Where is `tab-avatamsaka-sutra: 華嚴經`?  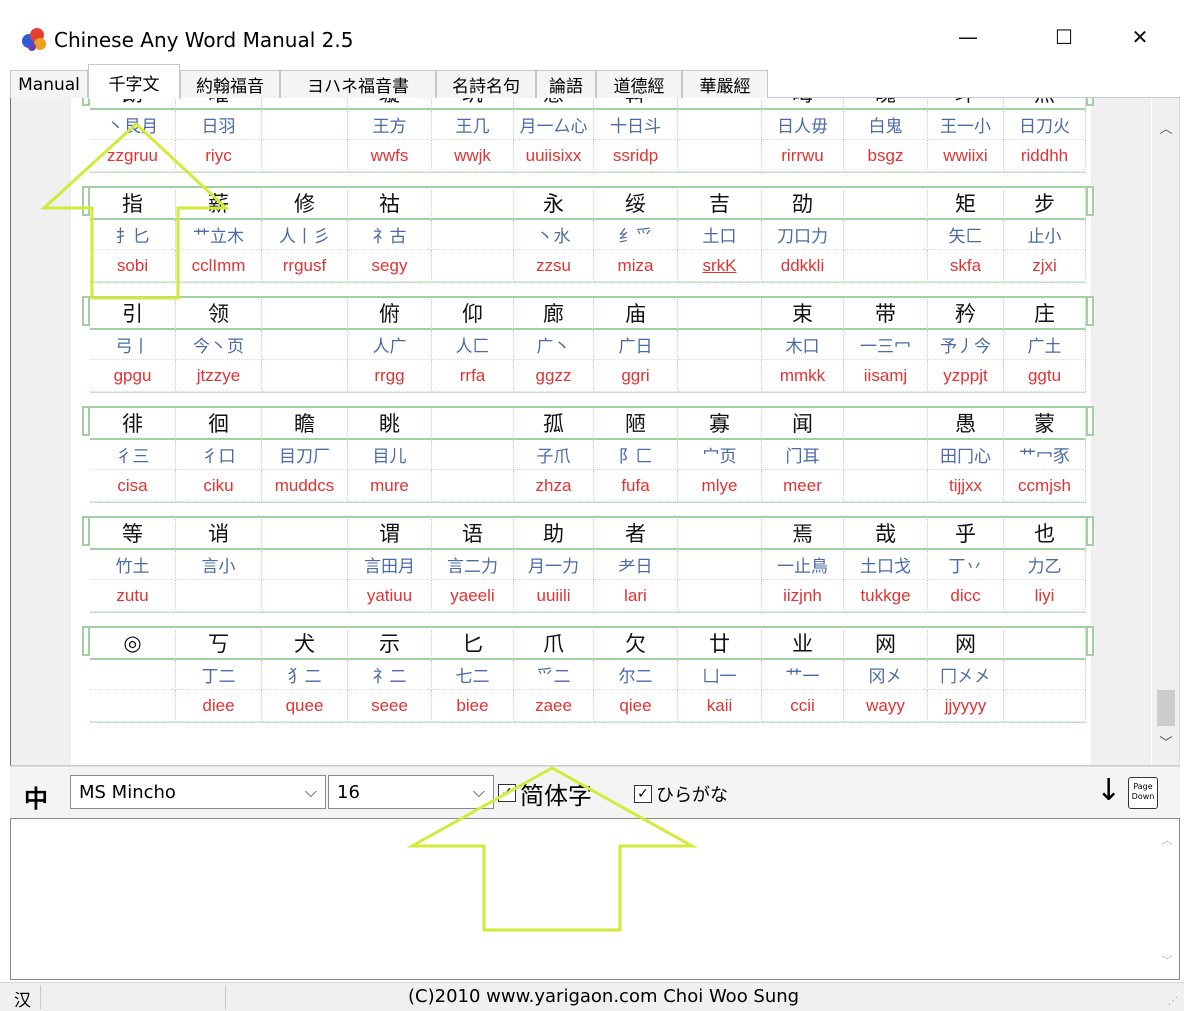
tab-avatamsaka-sutra: 華嚴經 is located at coordinates (725, 84).